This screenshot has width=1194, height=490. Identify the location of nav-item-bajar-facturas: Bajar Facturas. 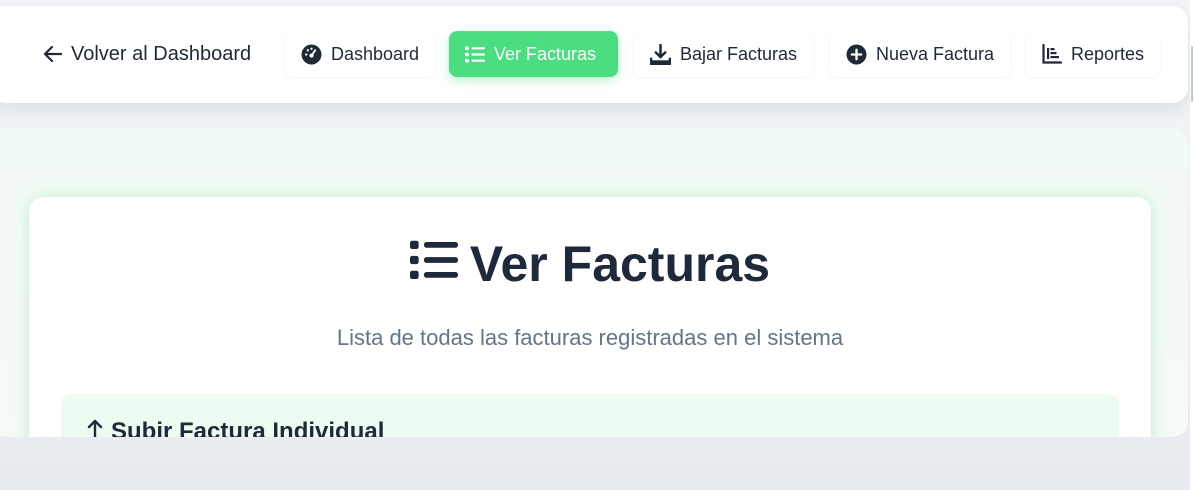
(724, 54).